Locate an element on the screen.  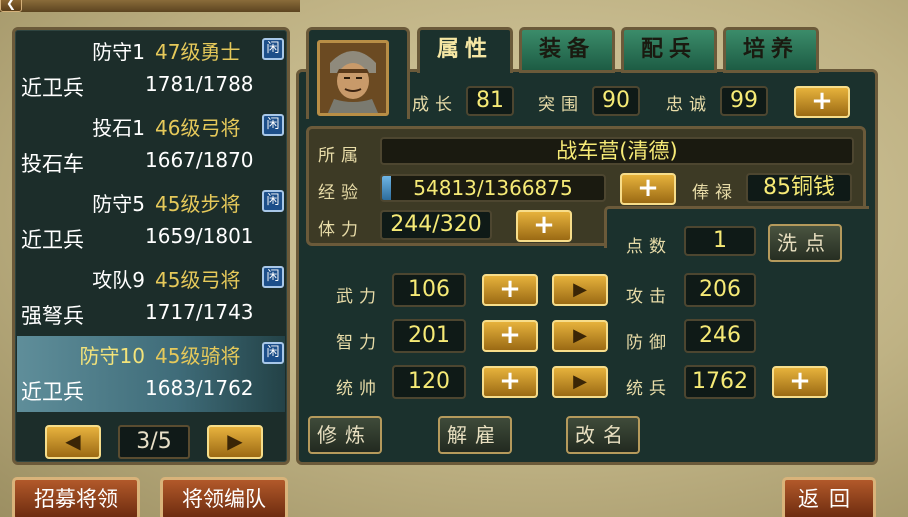
troop-count: 1781/1788 is located at coordinates (199, 84).